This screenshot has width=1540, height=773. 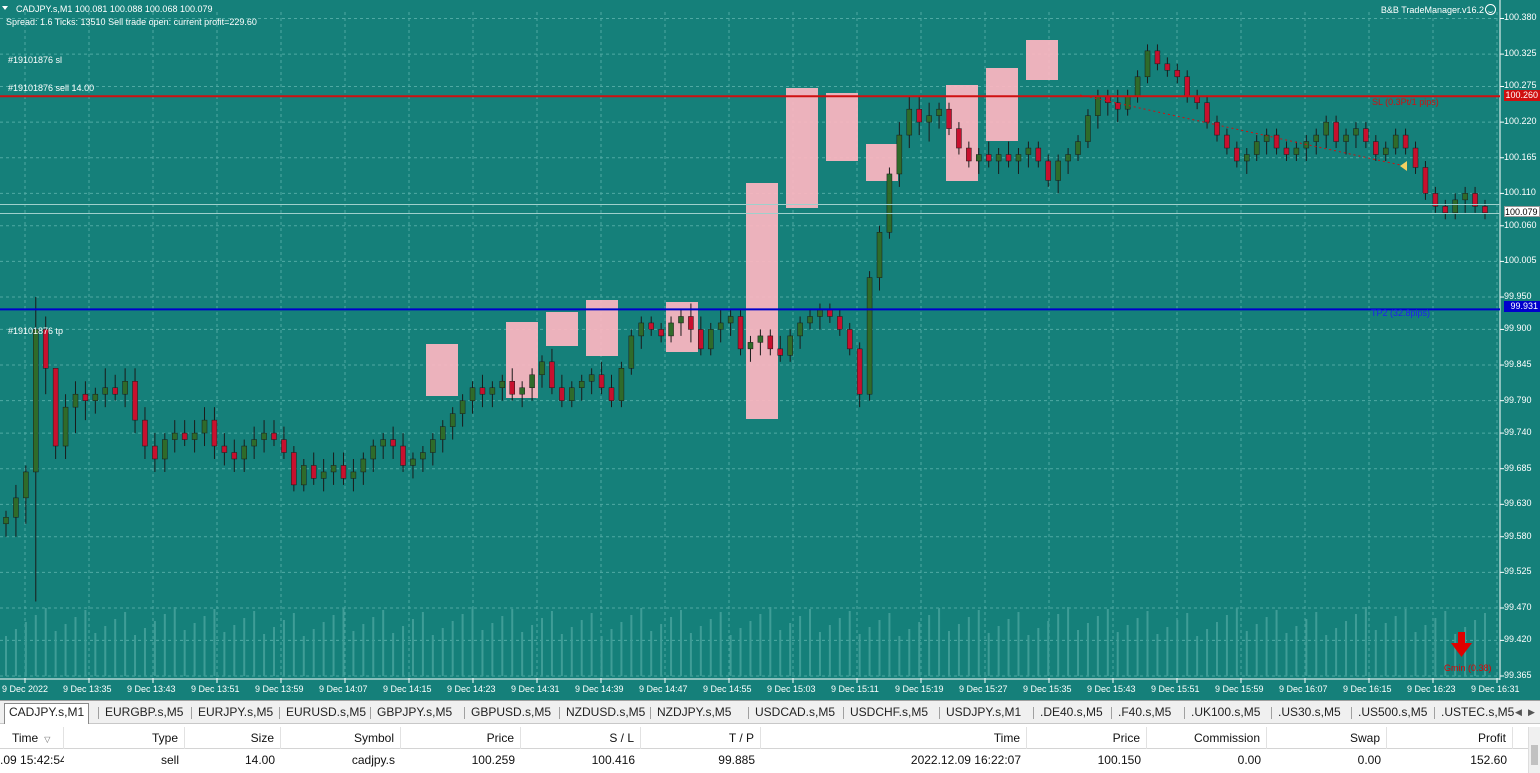 What do you see at coordinates (791, 689) in the screenshot?
I see `x-tick-label: 9 Dec 15:03` at bounding box center [791, 689].